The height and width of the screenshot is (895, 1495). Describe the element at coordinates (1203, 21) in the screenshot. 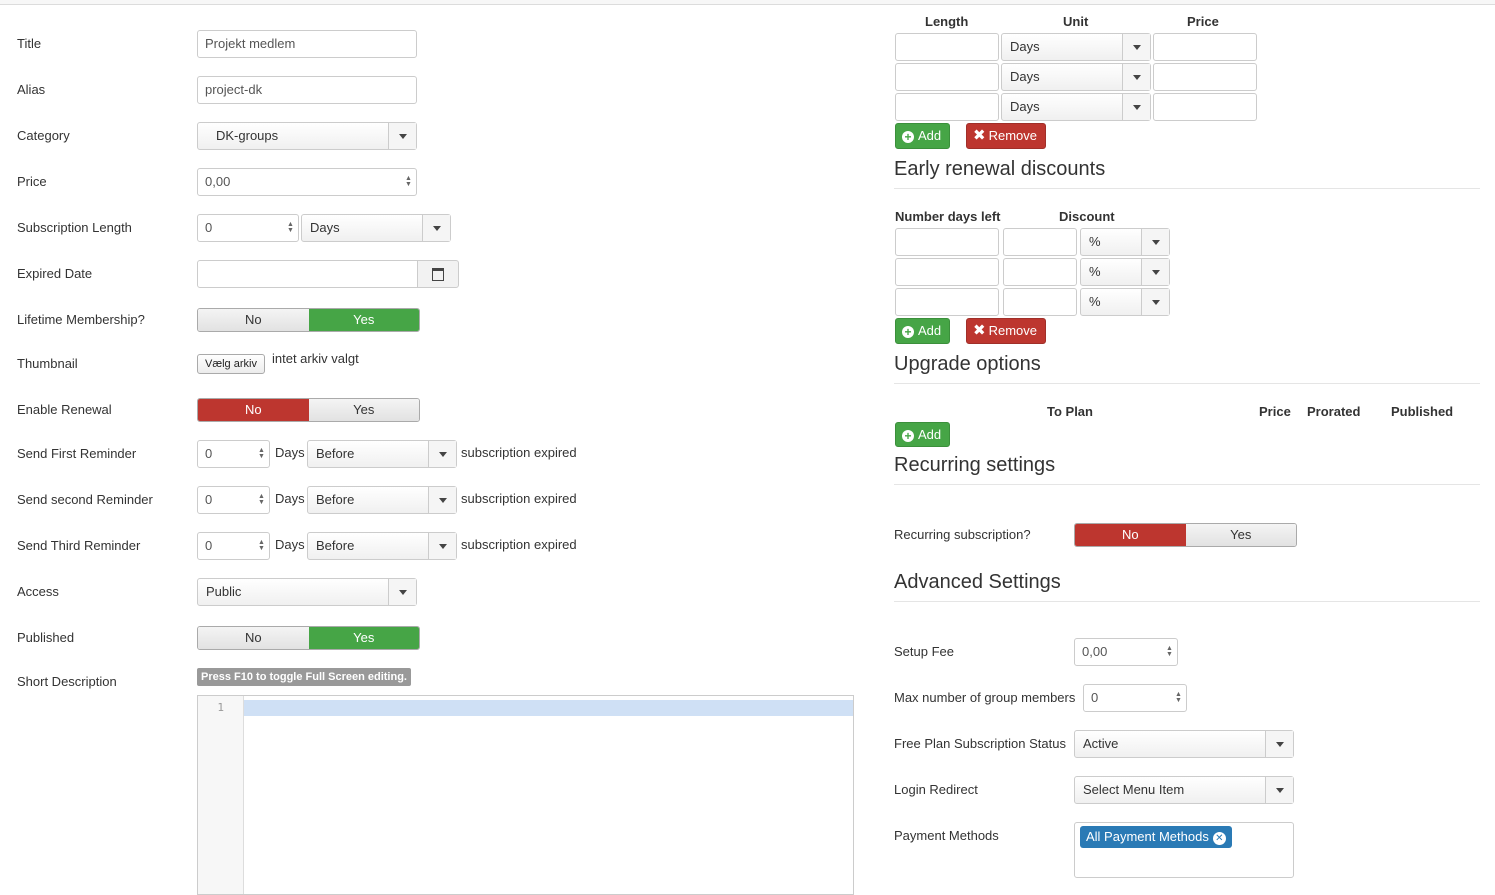

I see `price-header: Price` at that location.